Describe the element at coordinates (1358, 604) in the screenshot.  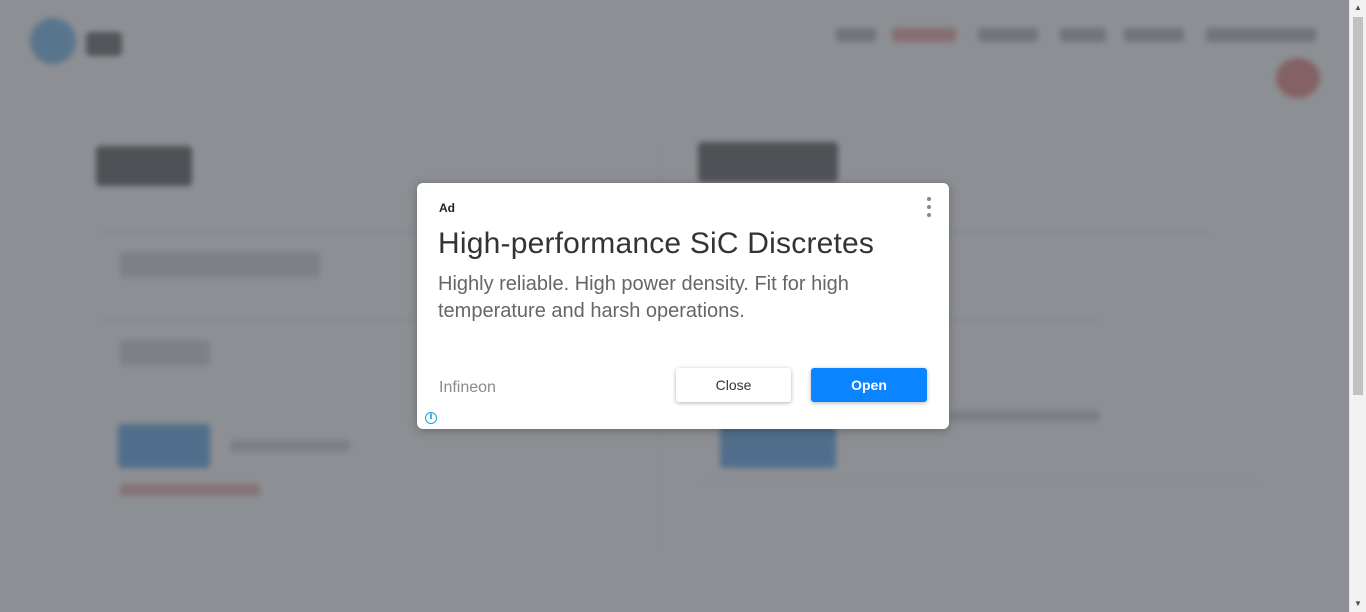
I see `scroll-down-icon: ▼` at that location.